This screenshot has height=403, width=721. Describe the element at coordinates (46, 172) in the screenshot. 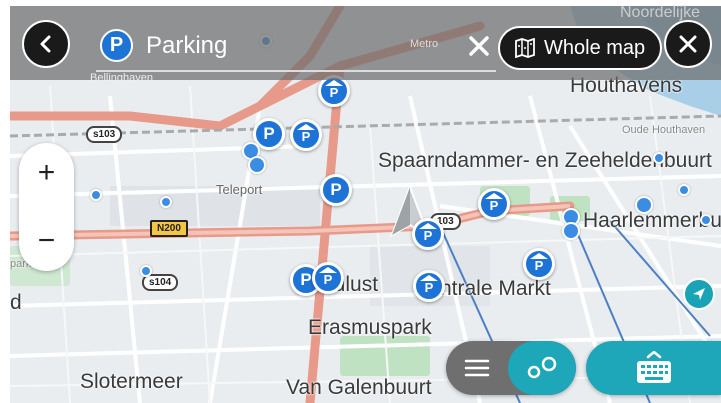

I see `zoom-in-button: +` at that location.